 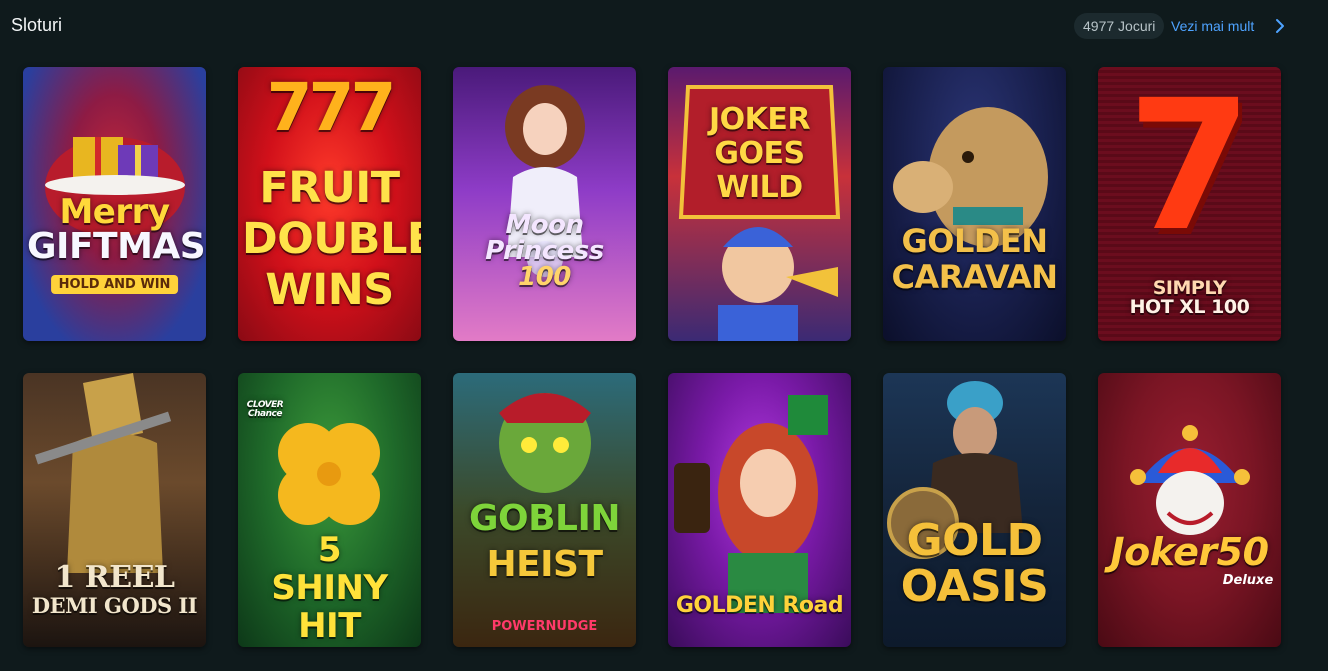 What do you see at coordinates (1189, 169) in the screenshot?
I see `game-title-line: 7` at bounding box center [1189, 169].